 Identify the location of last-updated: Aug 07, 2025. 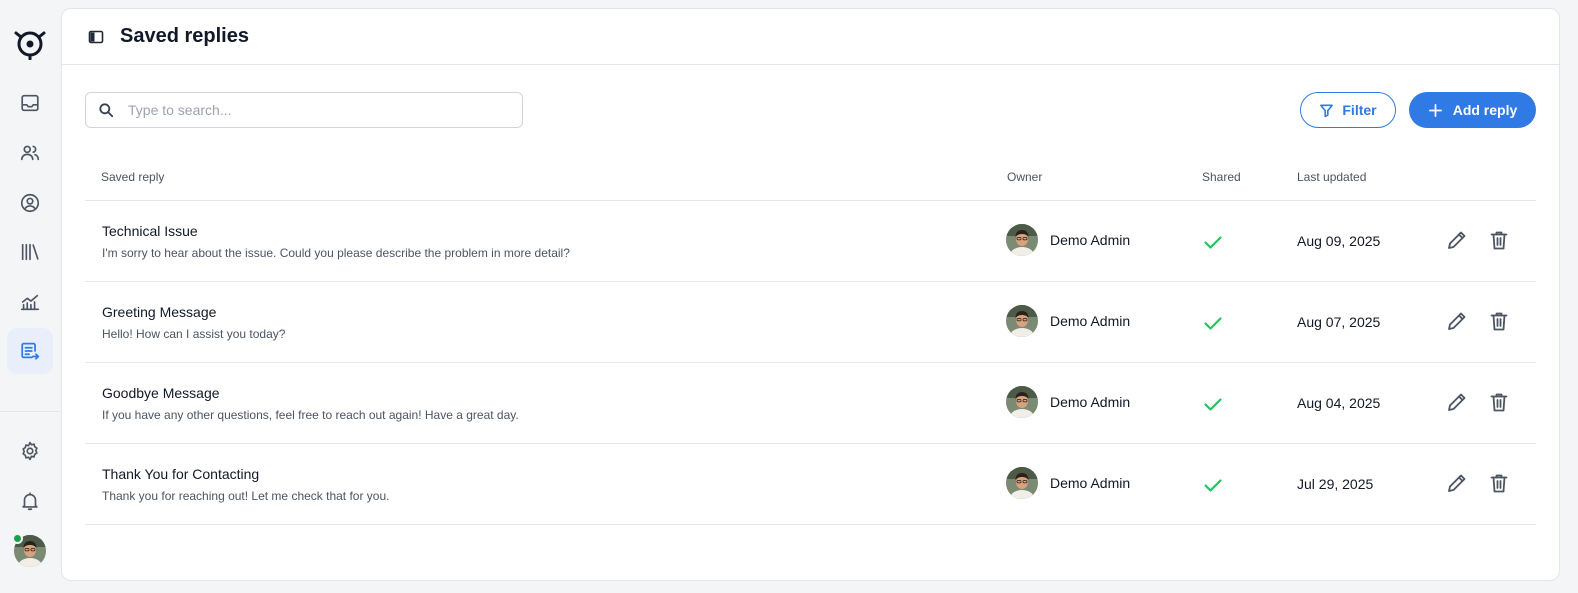
(1339, 322).